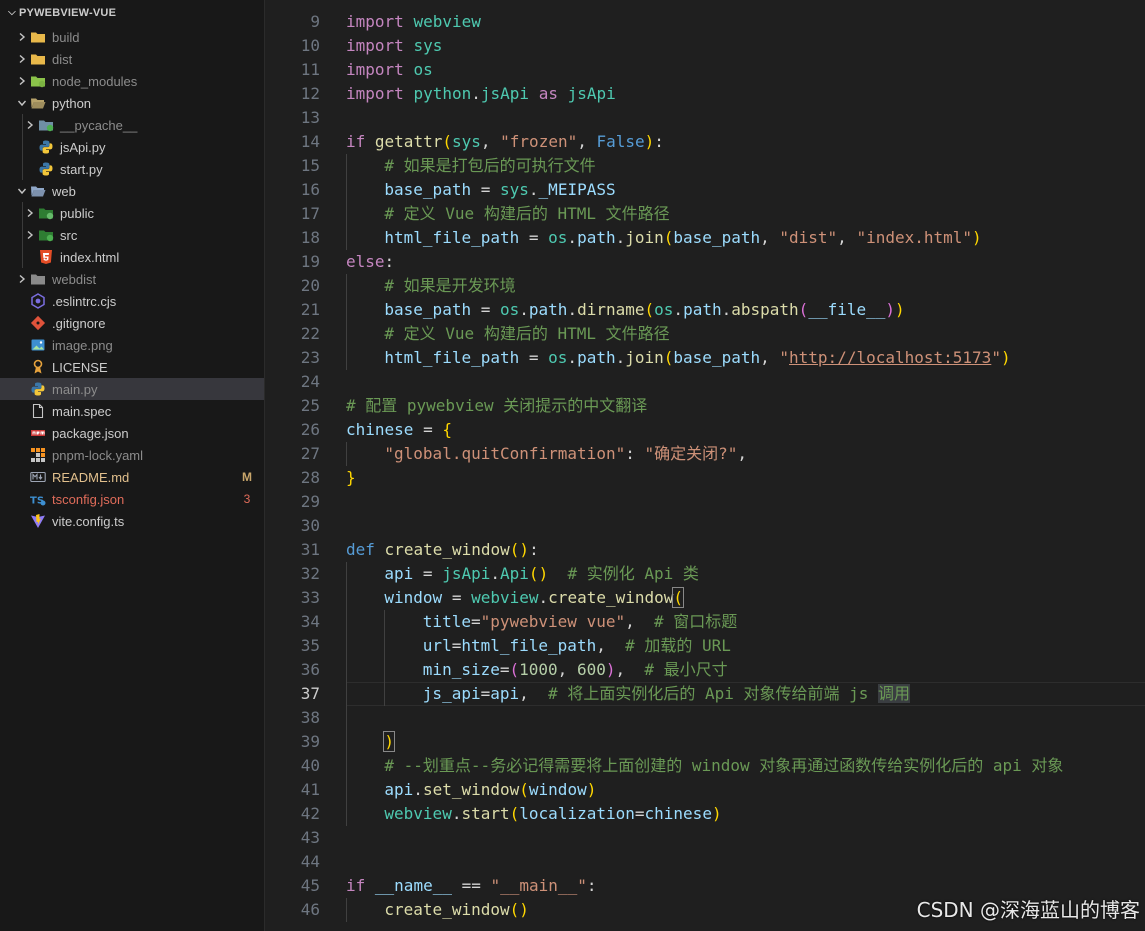 Image resolution: width=1145 pixels, height=931 pixels. I want to click on code-line: 41 api.set_window(window), so click(705, 790).